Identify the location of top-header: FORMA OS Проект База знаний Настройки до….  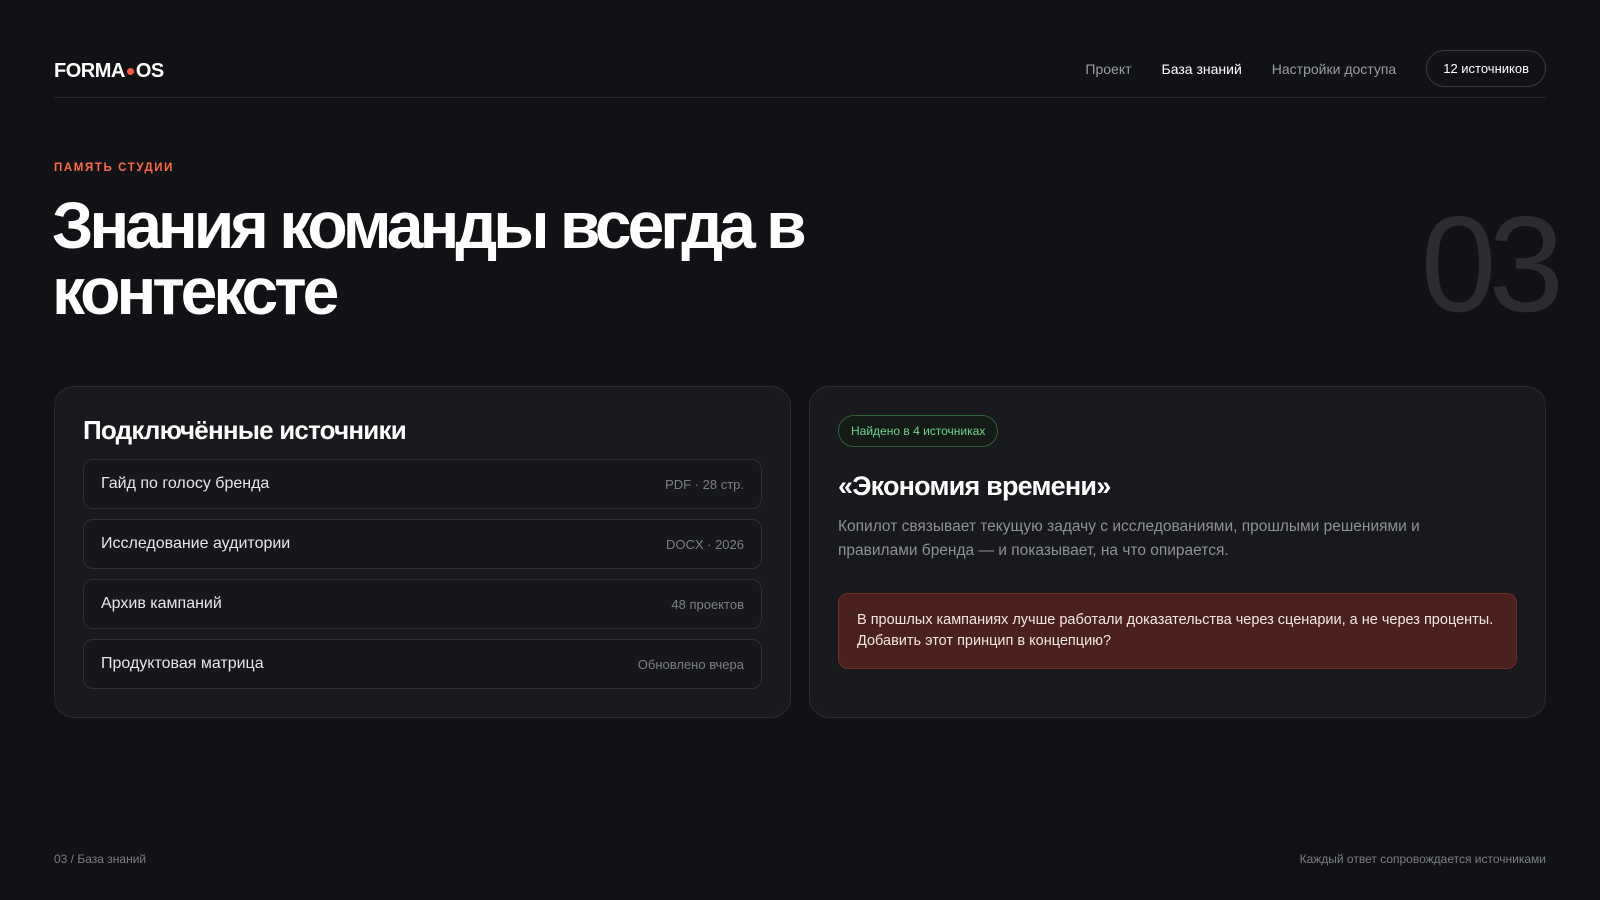
(800, 74).